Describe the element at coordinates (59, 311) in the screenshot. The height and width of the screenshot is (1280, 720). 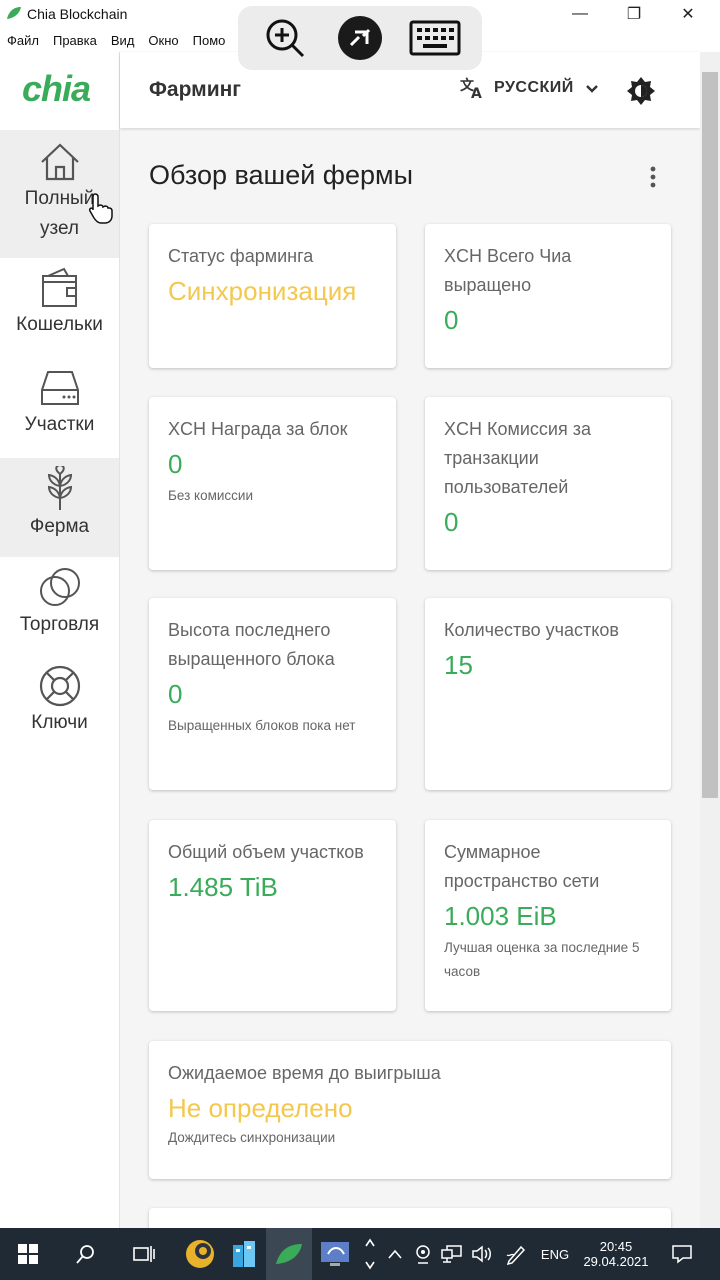
I see `sidebar-item-wallets: Кошельки` at that location.